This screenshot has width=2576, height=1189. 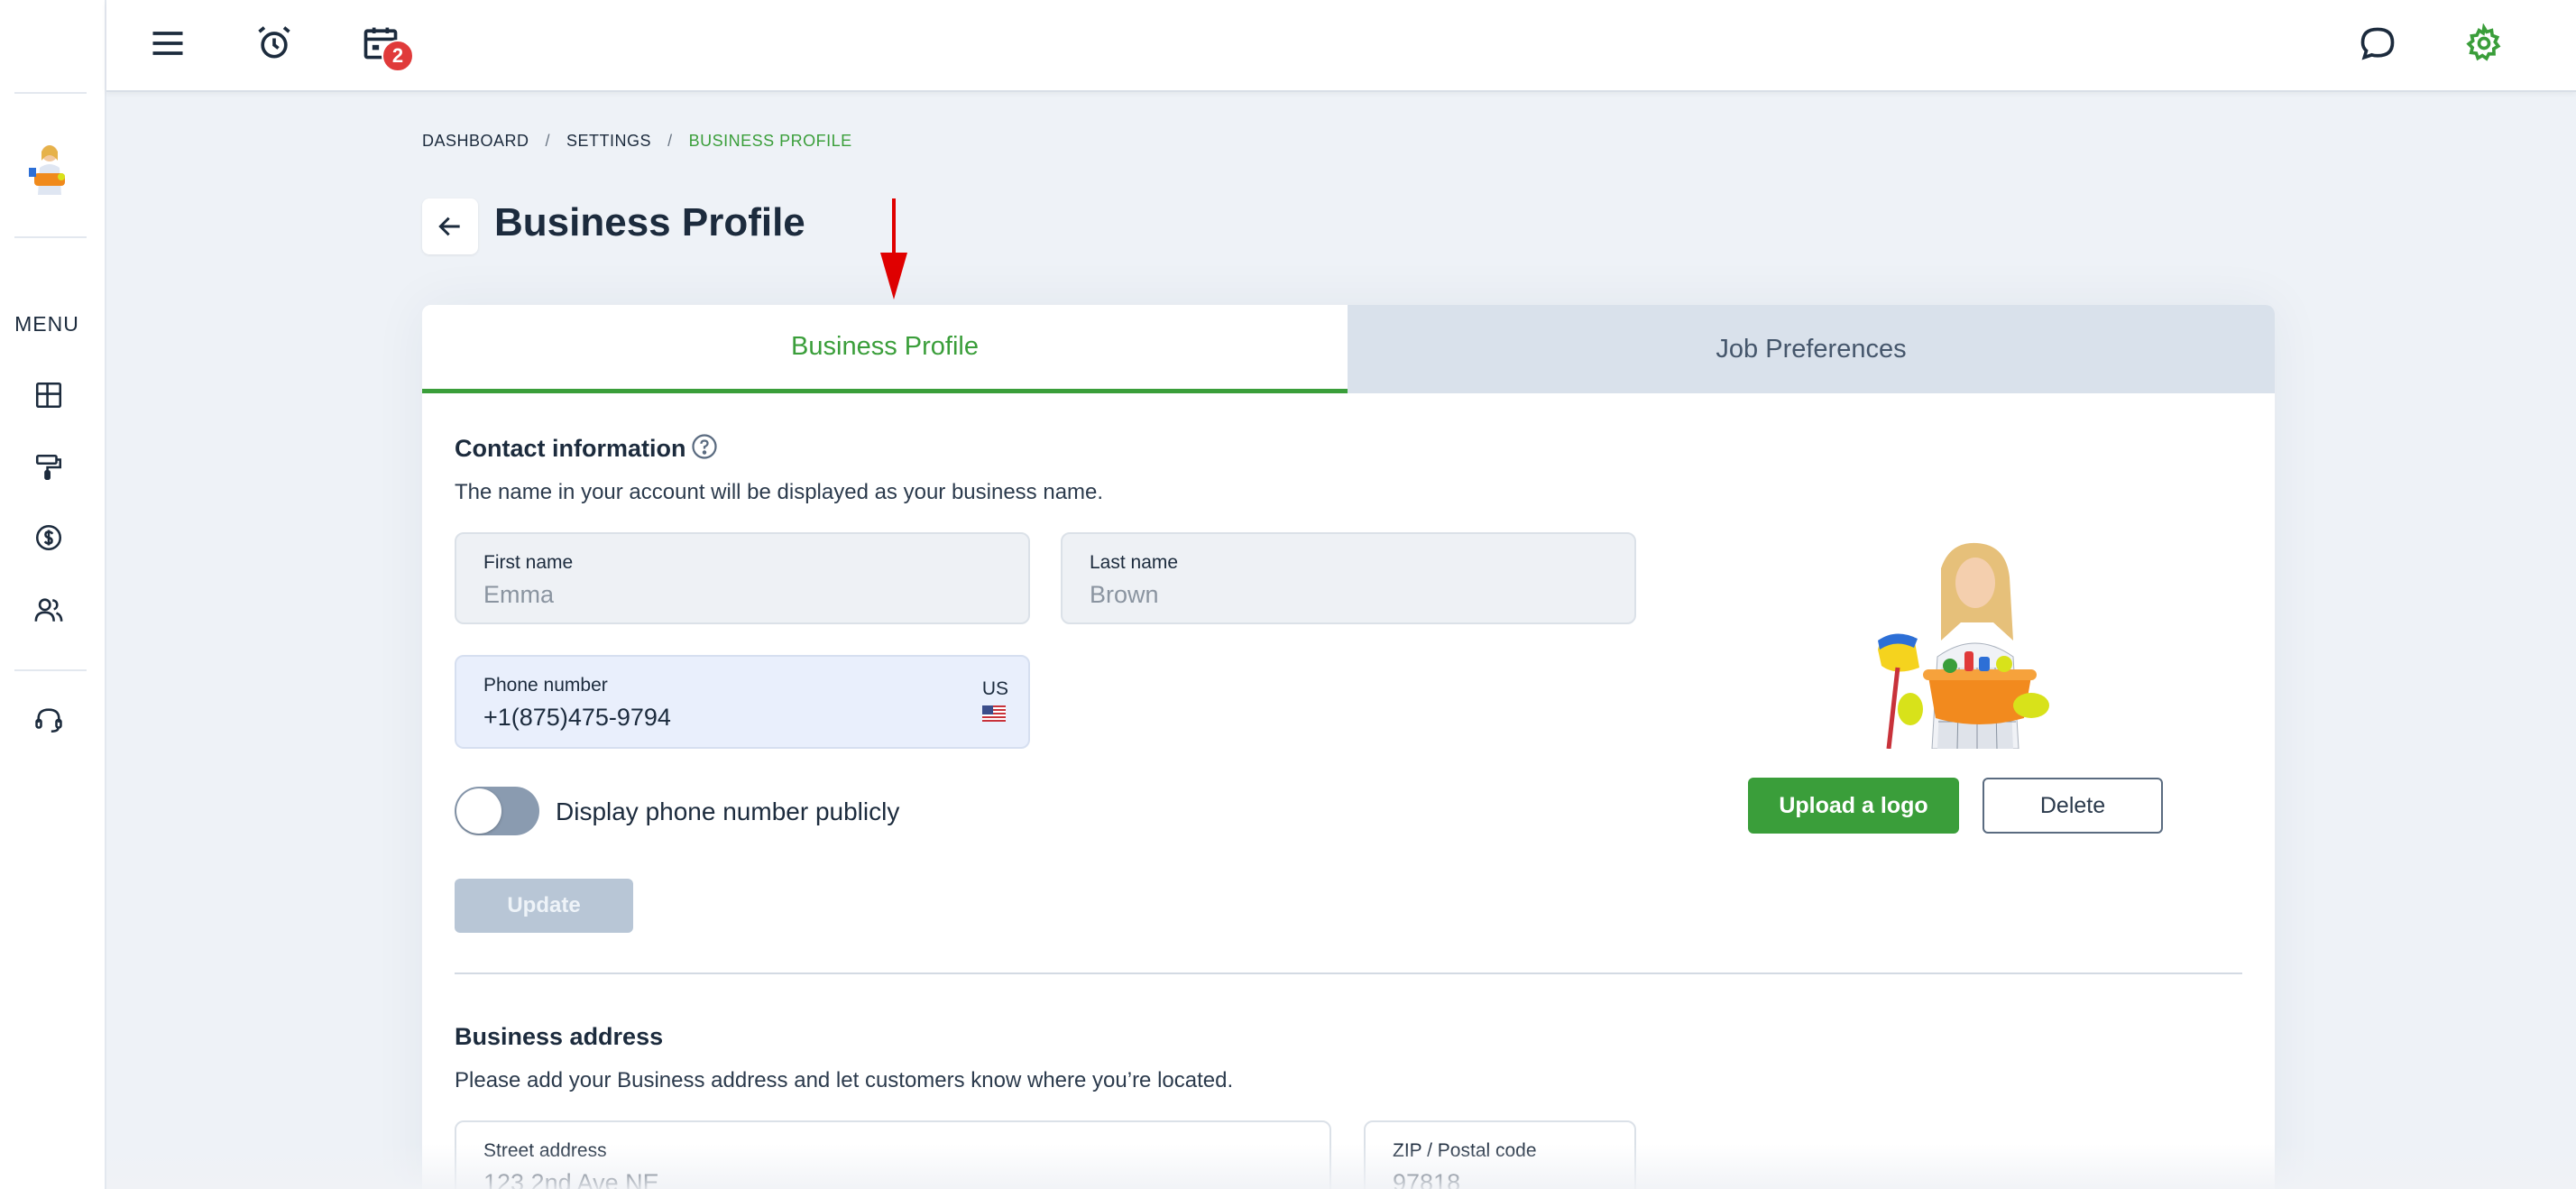 What do you see at coordinates (1124, 594) in the screenshot?
I see `last-name-value: Brown` at bounding box center [1124, 594].